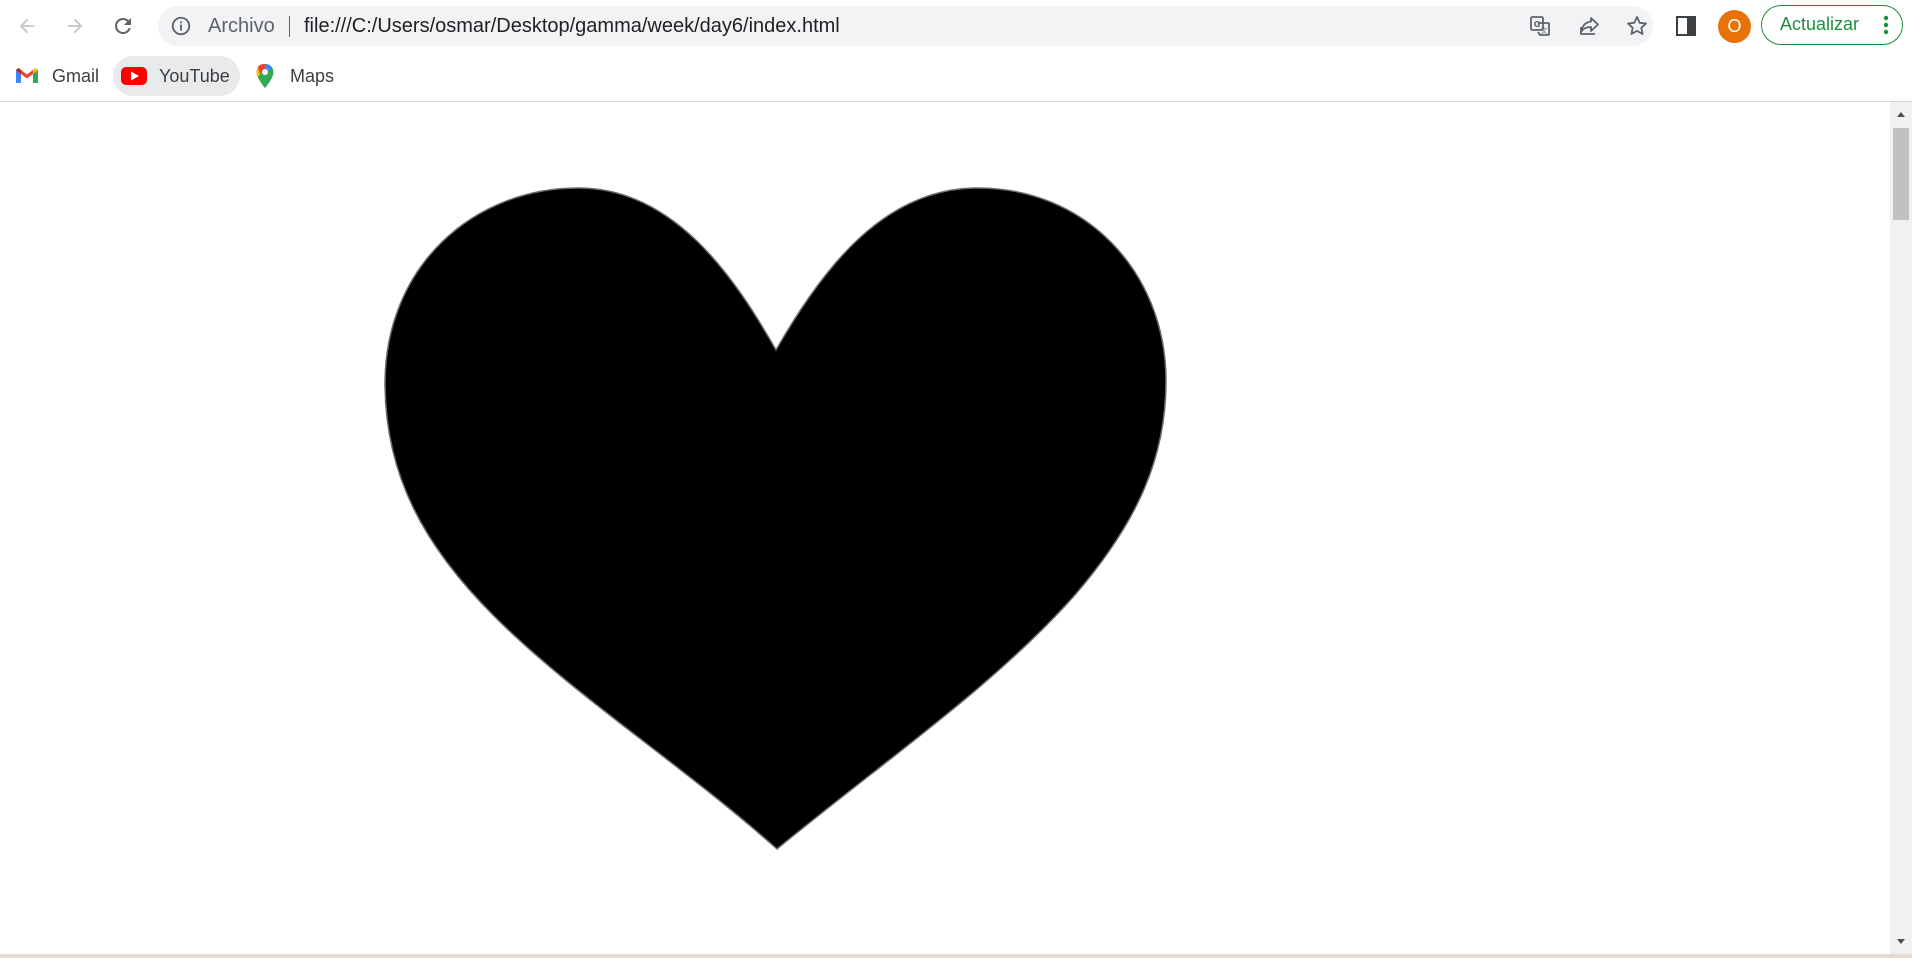 Image resolution: width=1912 pixels, height=958 pixels. Describe the element at coordinates (1544, 30) in the screenshot. I see `svg-text: 文` at that location.